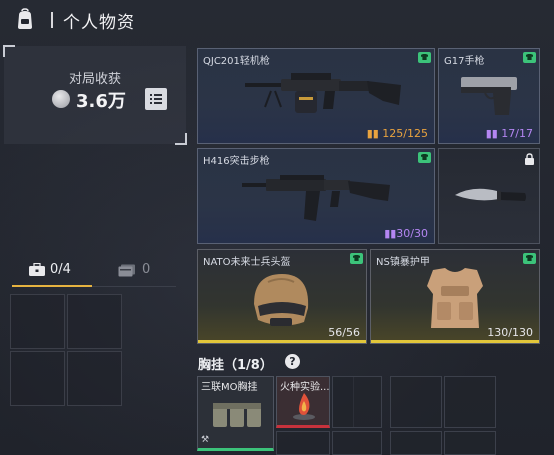  What do you see at coordinates (52, 286) in the screenshot?
I see `tab-active-indicator` at bounding box center [52, 286].